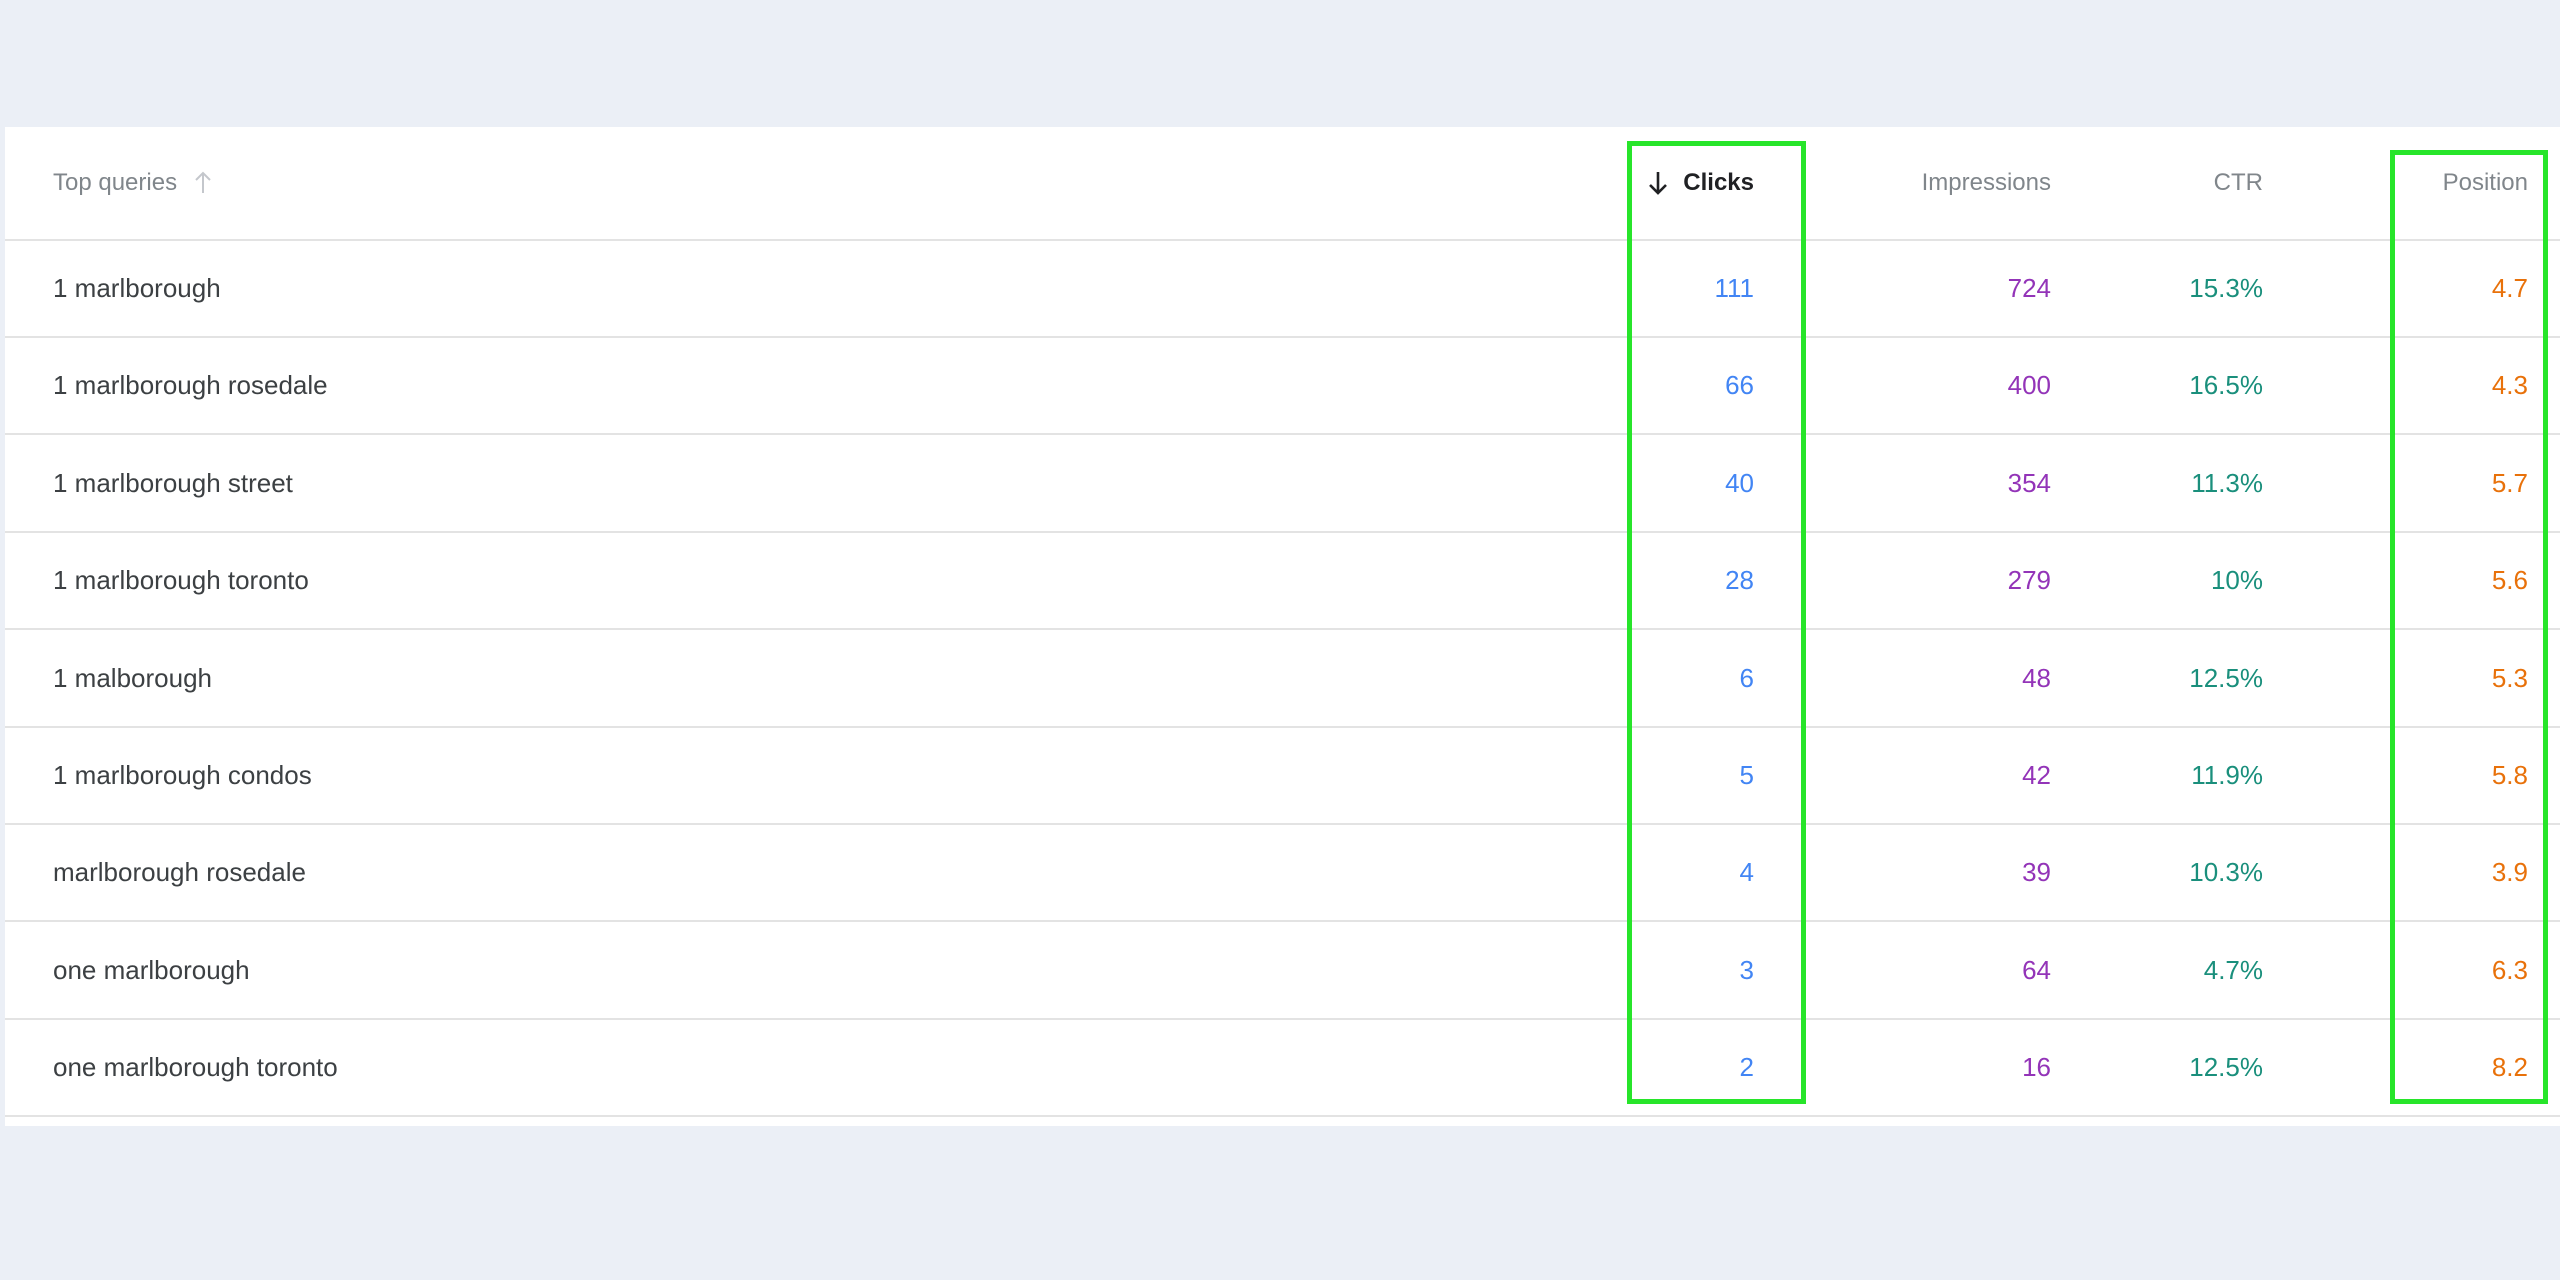 The height and width of the screenshot is (1280, 2560). Describe the element at coordinates (1734, 288) in the screenshot. I see `clicks-cell: 111` at that location.